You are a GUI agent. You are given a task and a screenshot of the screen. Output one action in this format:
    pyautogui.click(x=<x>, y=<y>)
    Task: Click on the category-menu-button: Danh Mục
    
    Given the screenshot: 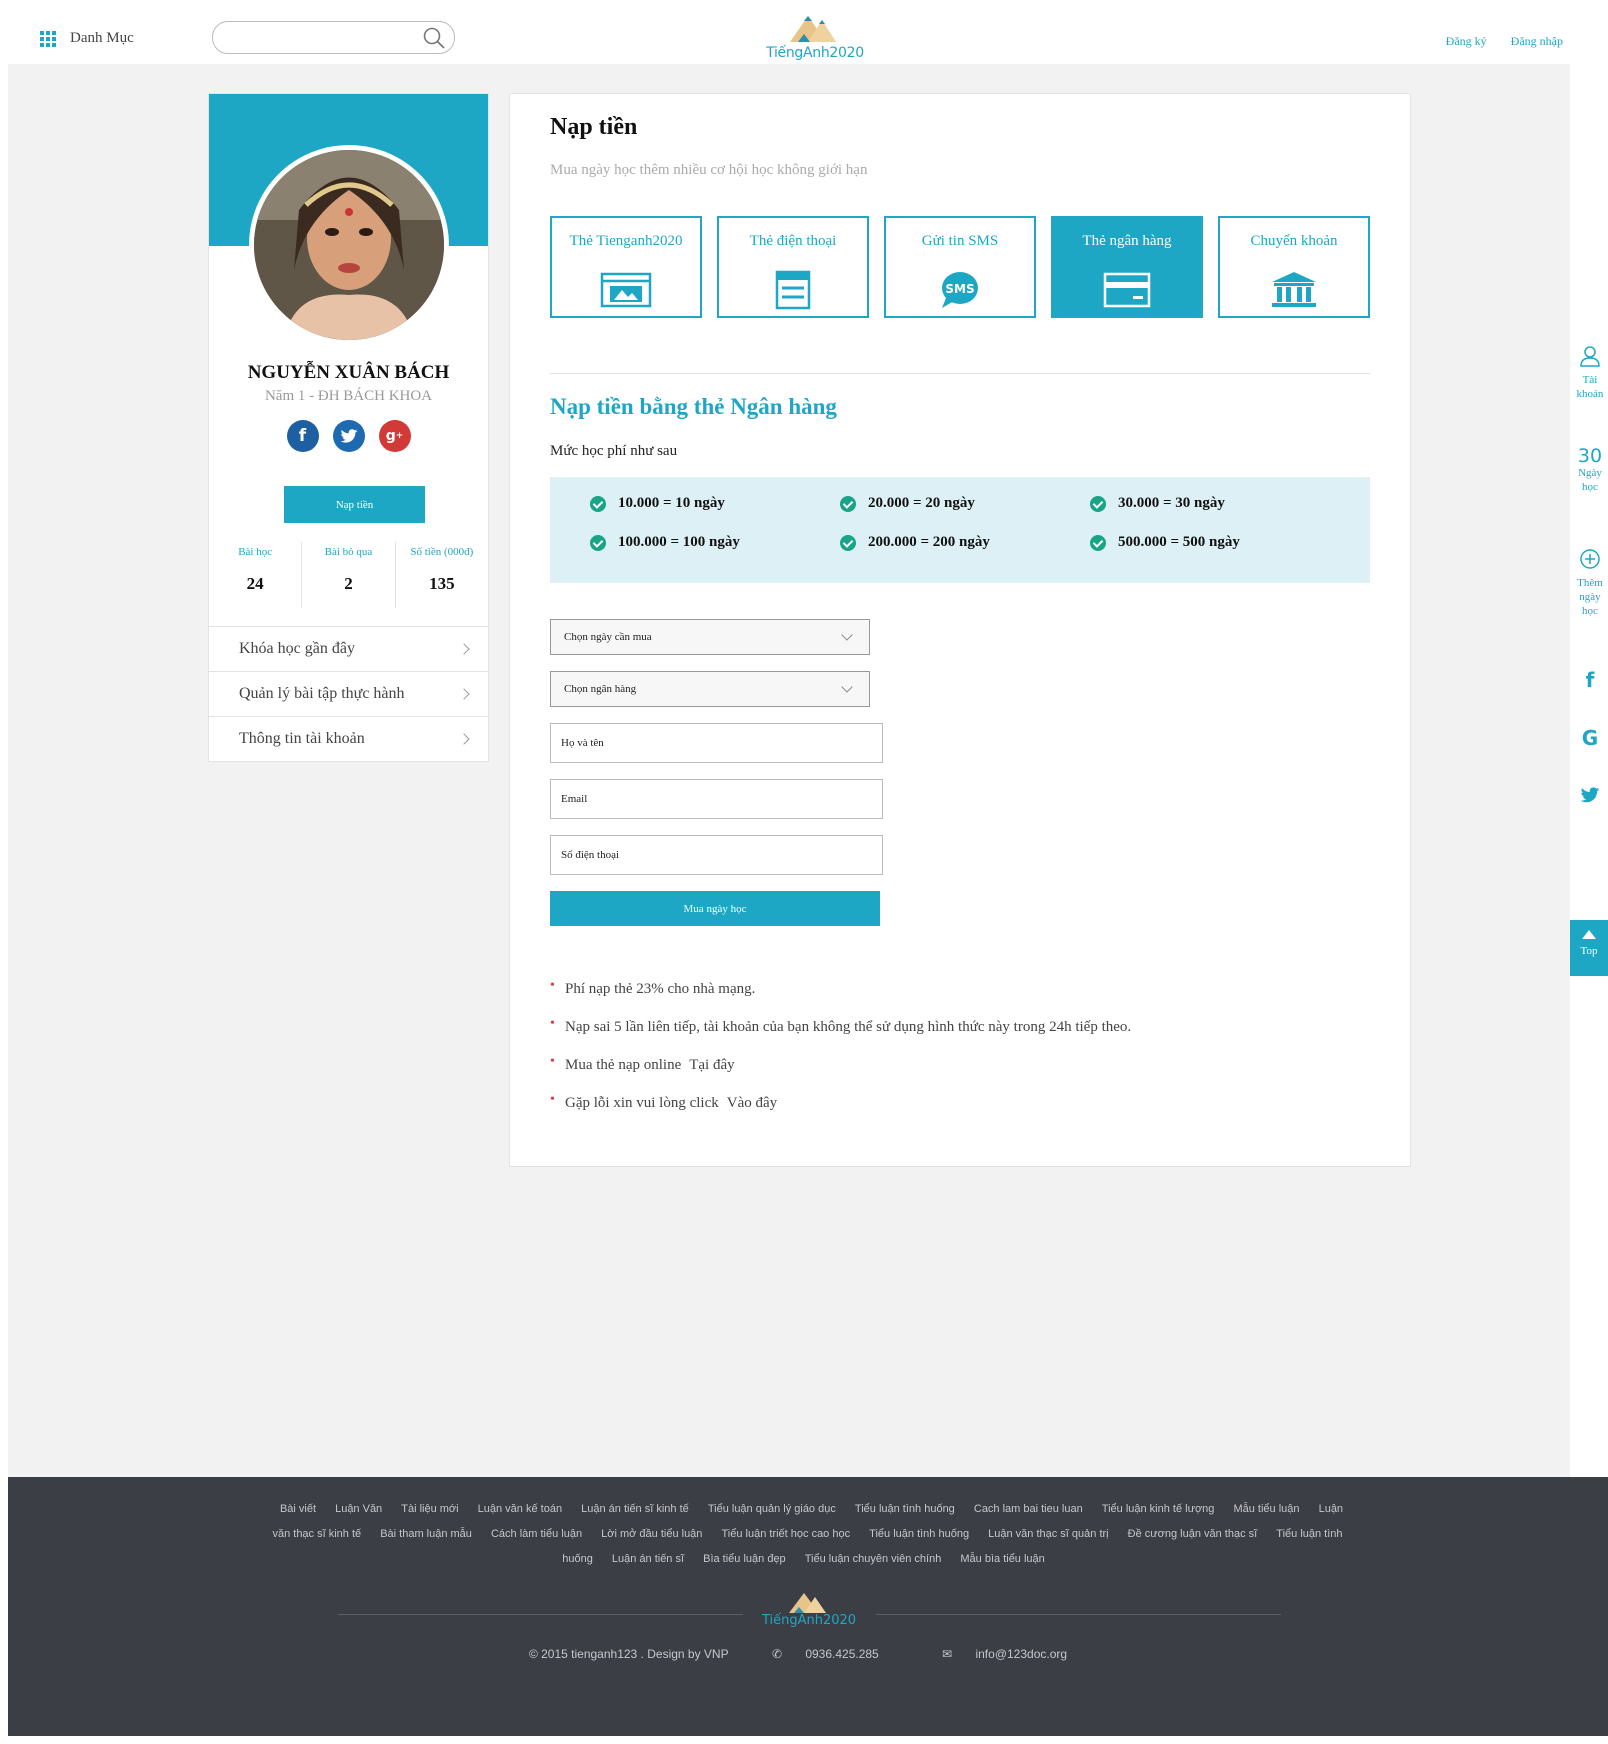 What is the action you would take?
    pyautogui.click(x=87, y=38)
    